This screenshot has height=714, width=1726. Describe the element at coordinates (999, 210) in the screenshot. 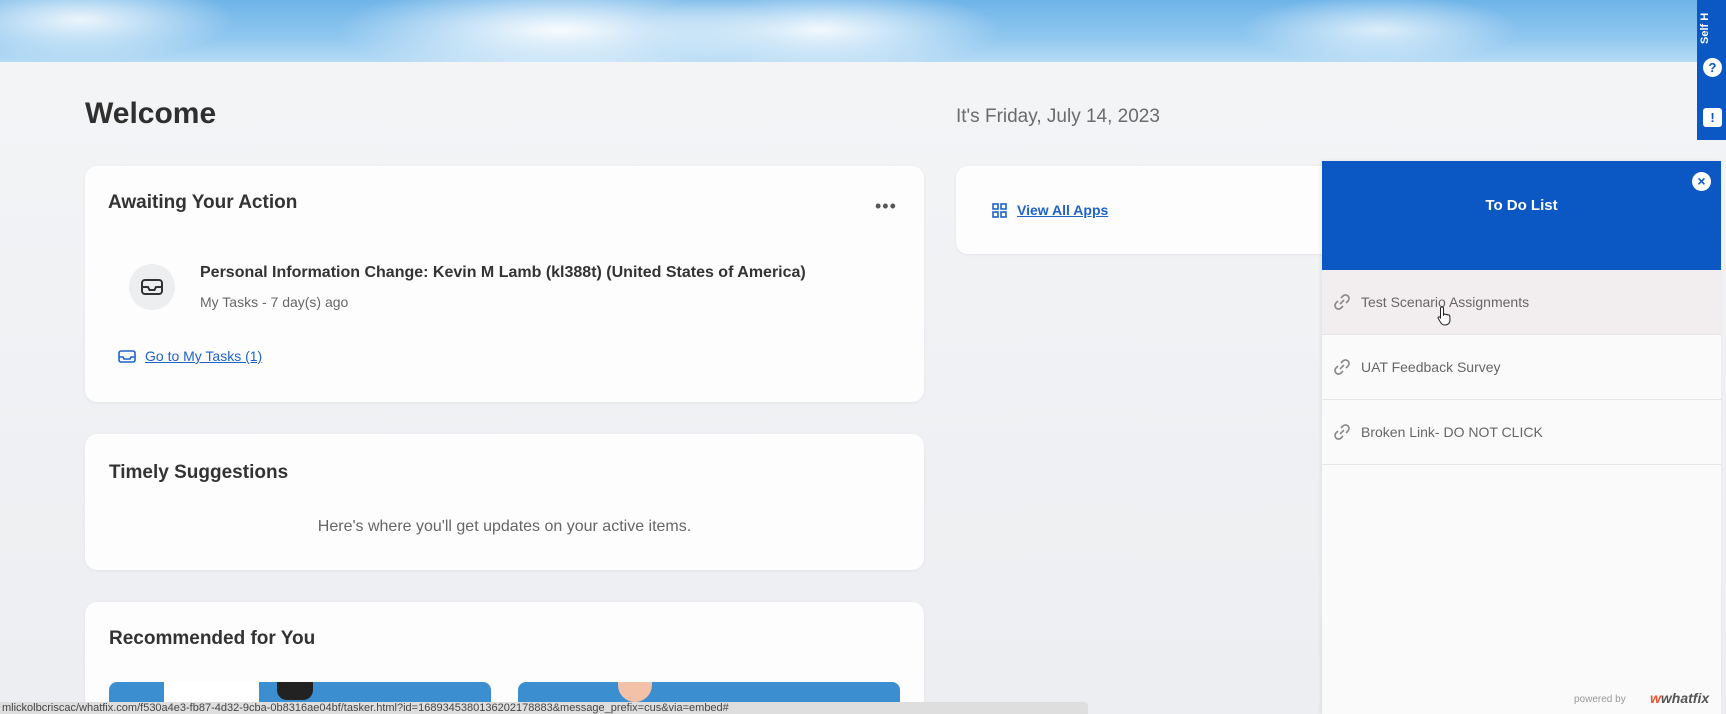

I see `grid-icon` at that location.